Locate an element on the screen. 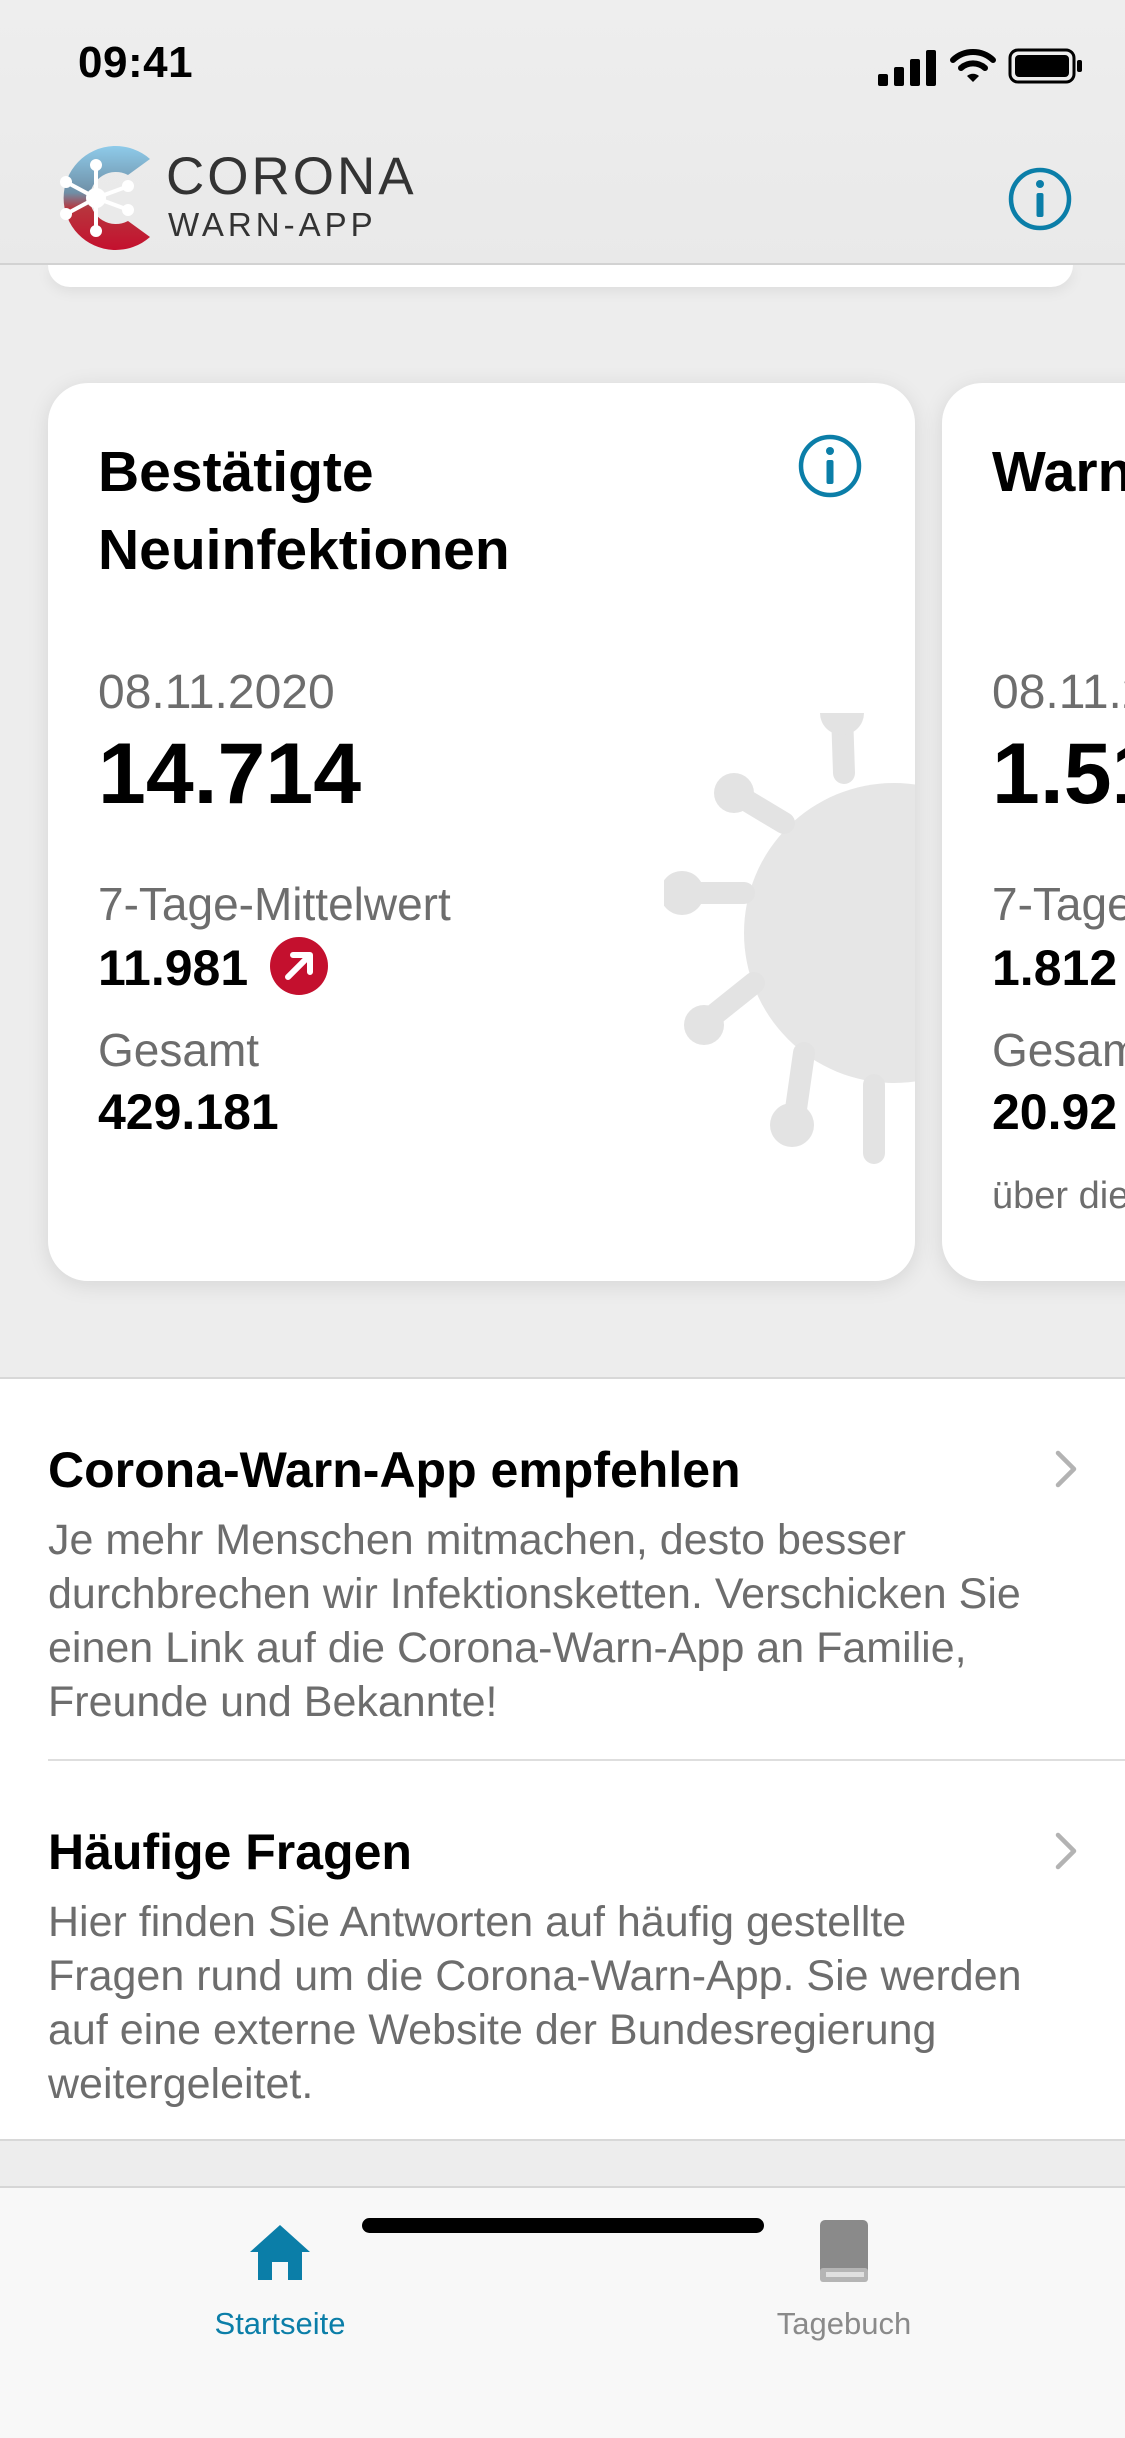 The width and height of the screenshot is (1125, 2438). virus-illustration is located at coordinates (789, 938).